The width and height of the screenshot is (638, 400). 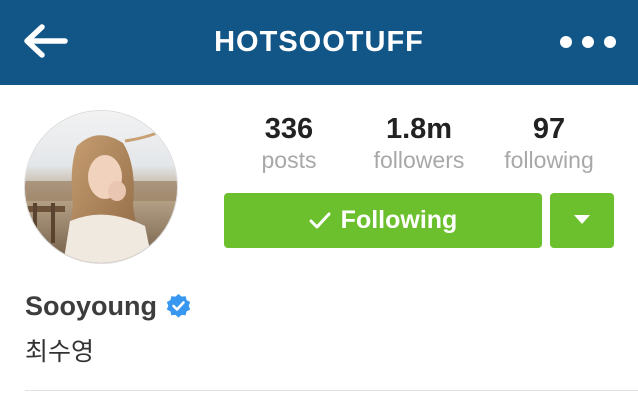 I want to click on followers-count: 1.8m, so click(x=419, y=129).